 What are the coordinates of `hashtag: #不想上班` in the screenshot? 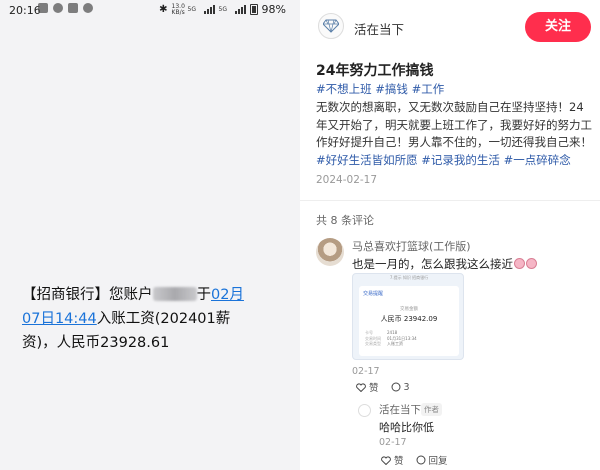 It's located at (344, 89).